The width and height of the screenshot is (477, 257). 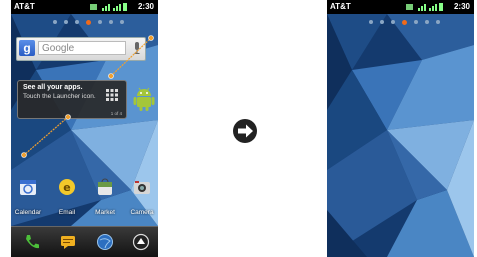 I want to click on status-bar: AT&T 2:30, so click(x=400, y=7).